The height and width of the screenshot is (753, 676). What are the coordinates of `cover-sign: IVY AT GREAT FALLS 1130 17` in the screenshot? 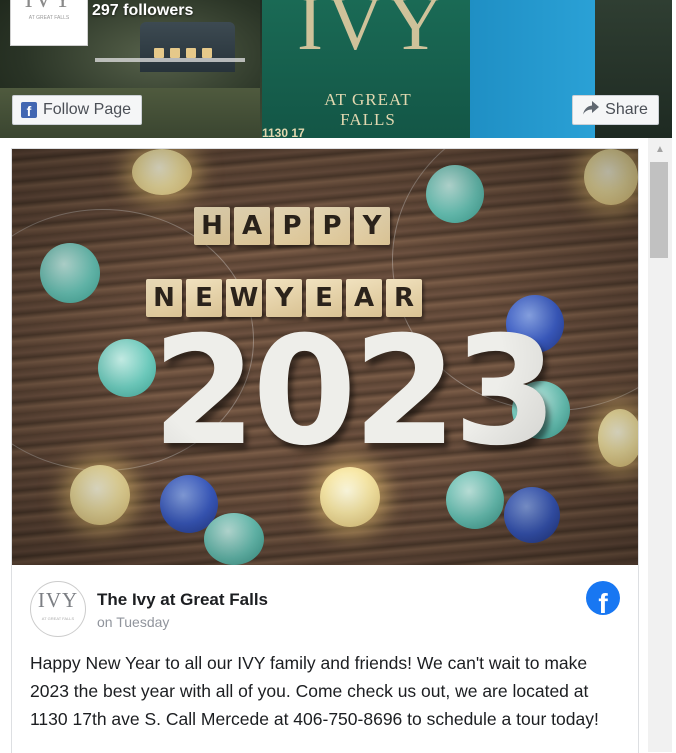 It's located at (366, 69).